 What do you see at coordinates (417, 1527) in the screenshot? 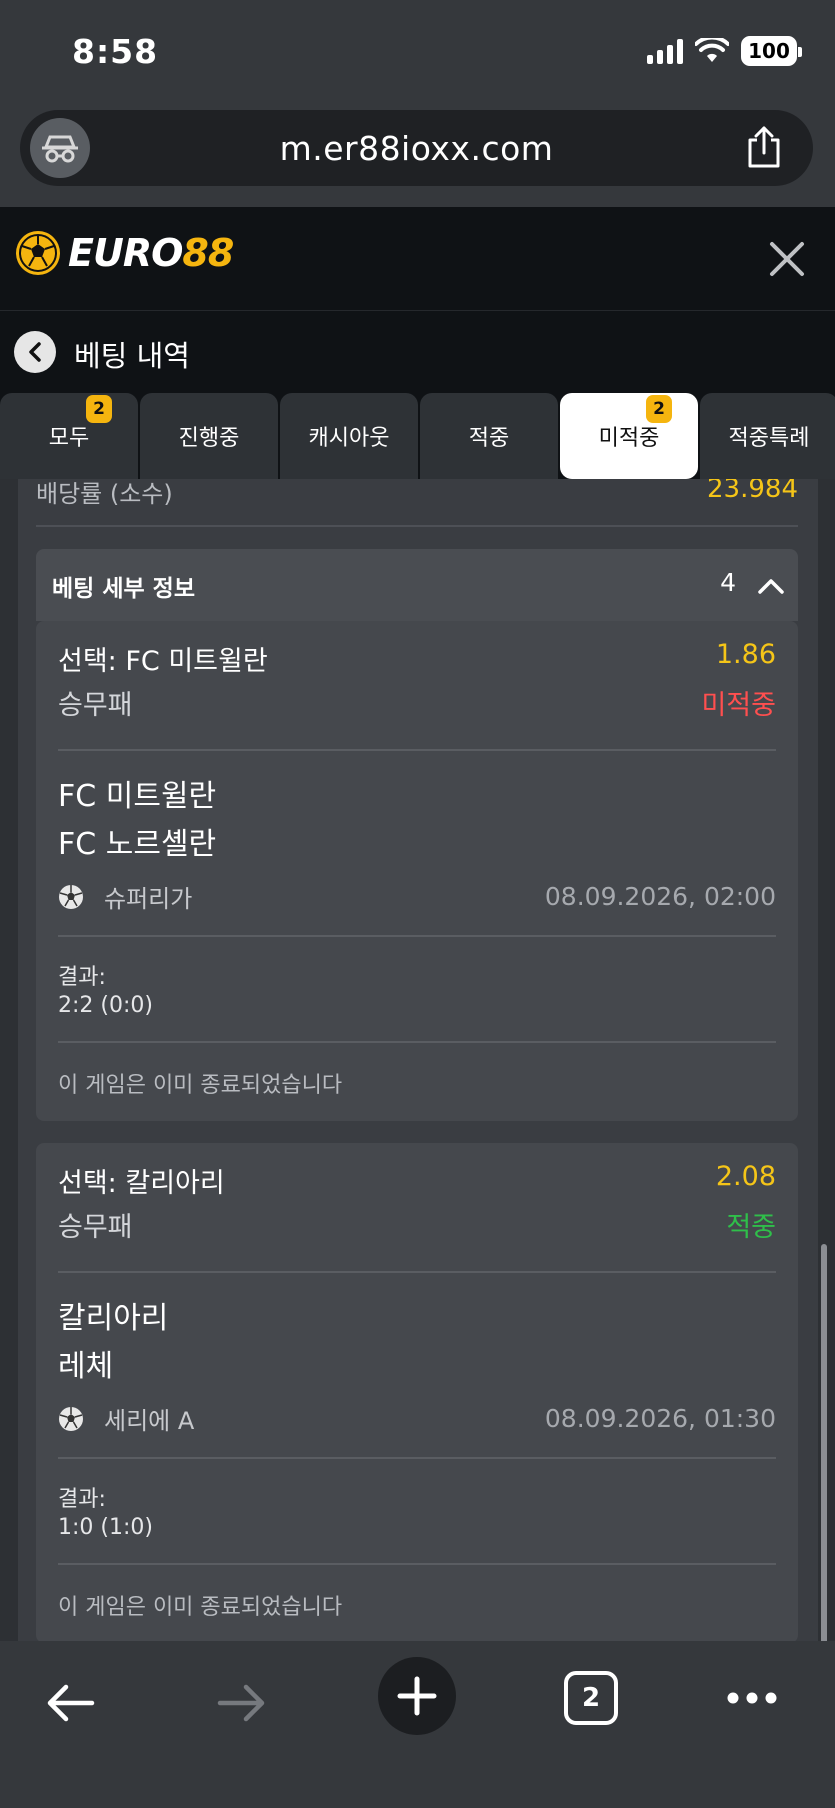
I see `result-value-row: 1:0 (1:0)` at bounding box center [417, 1527].